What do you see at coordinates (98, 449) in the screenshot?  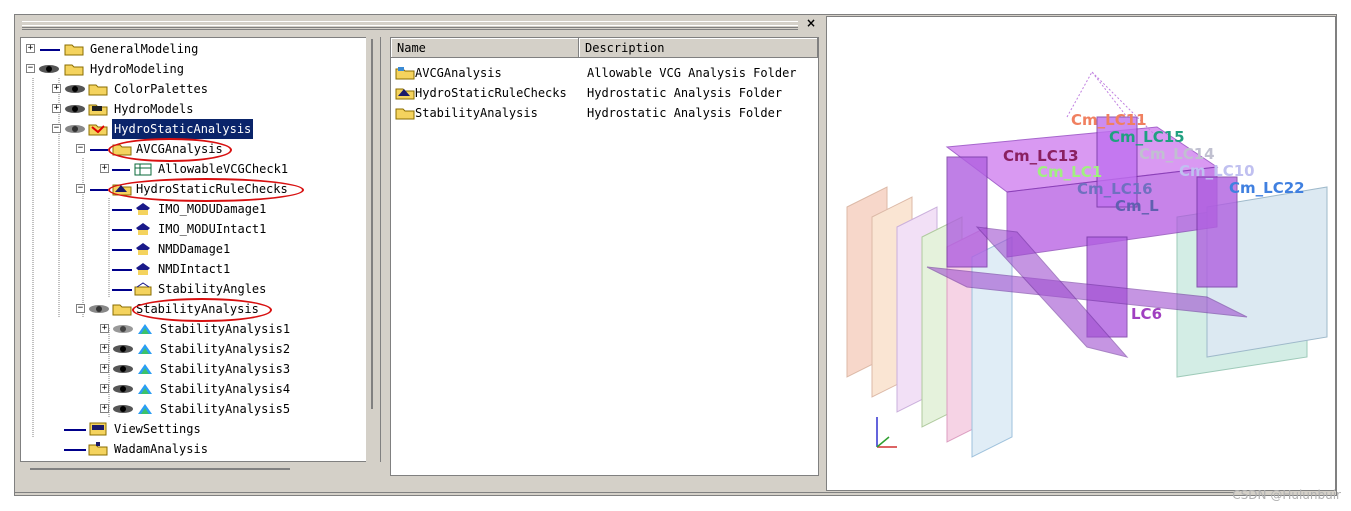 I see `wadam-analysis-icon` at bounding box center [98, 449].